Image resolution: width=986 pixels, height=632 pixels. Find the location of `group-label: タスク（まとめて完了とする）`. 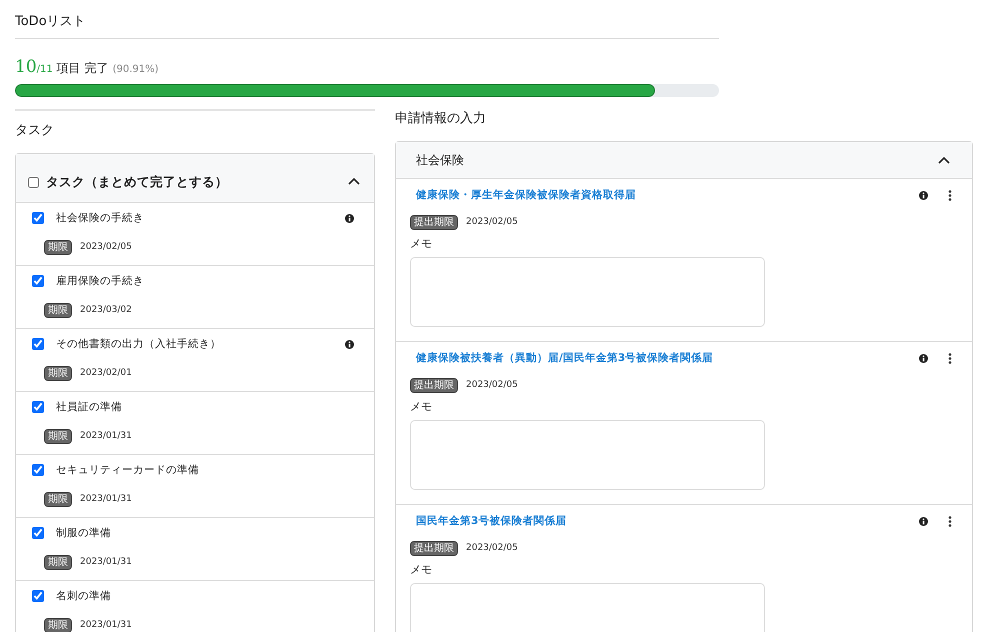

group-label: タスク（まとめて完了とする） is located at coordinates (137, 182).